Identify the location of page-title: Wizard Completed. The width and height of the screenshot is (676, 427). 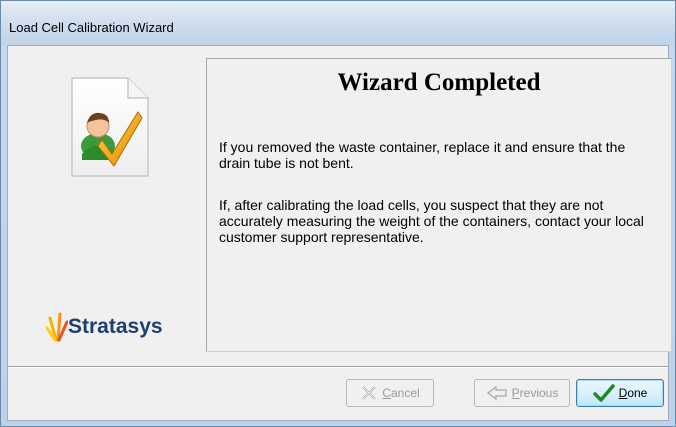
(439, 82).